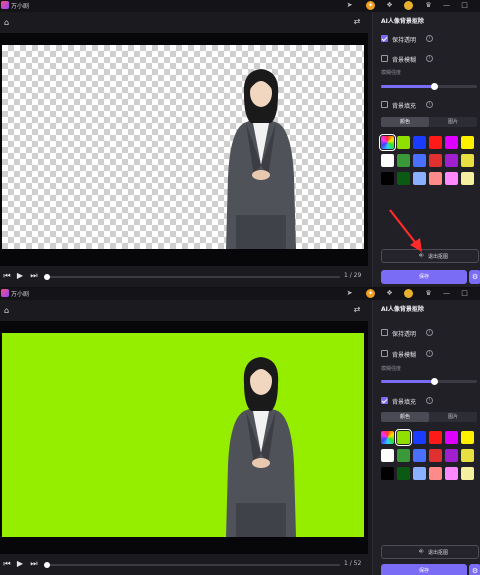 The height and width of the screenshot is (575, 480). I want to click on preview-header: ⌂ ⇄, so click(185, 23).